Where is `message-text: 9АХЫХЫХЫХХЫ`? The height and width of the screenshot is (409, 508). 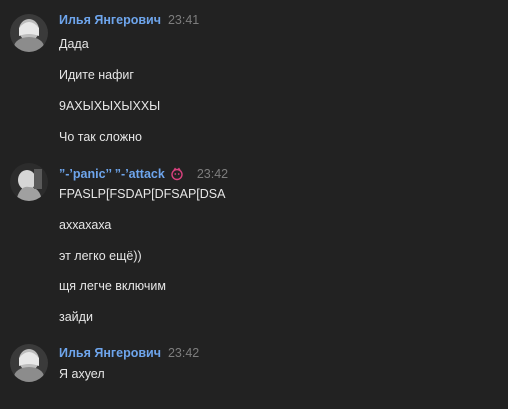
message-text: 9АХЫХЫХЫХХЫ is located at coordinates (110, 106).